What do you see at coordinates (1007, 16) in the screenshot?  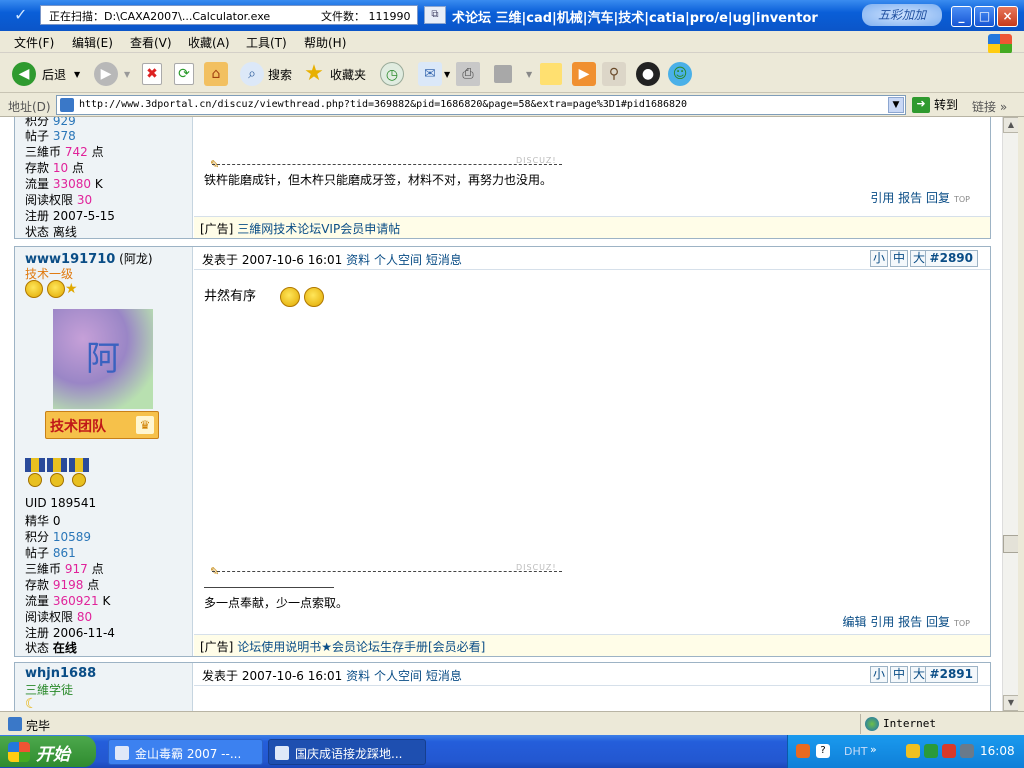 I see `close-button: ×` at bounding box center [1007, 16].